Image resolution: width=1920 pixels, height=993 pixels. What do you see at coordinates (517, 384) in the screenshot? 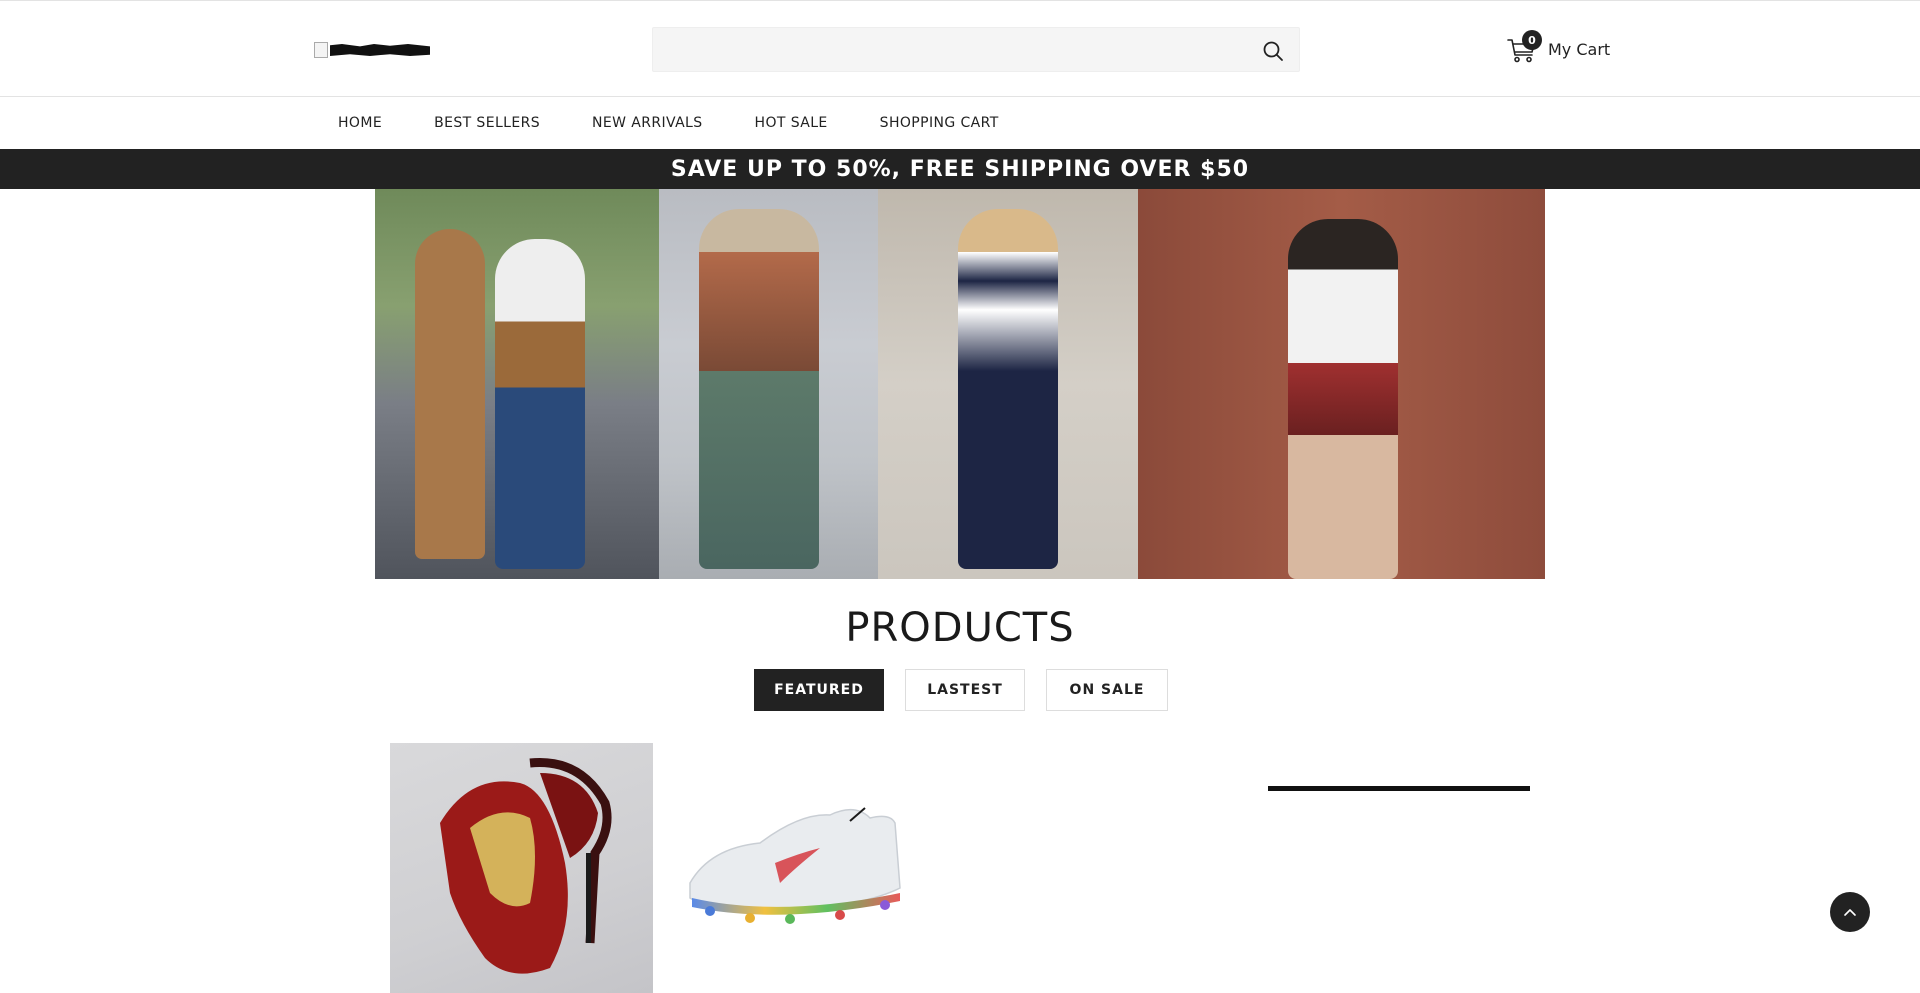
I see `hero-photo-street-walk` at bounding box center [517, 384].